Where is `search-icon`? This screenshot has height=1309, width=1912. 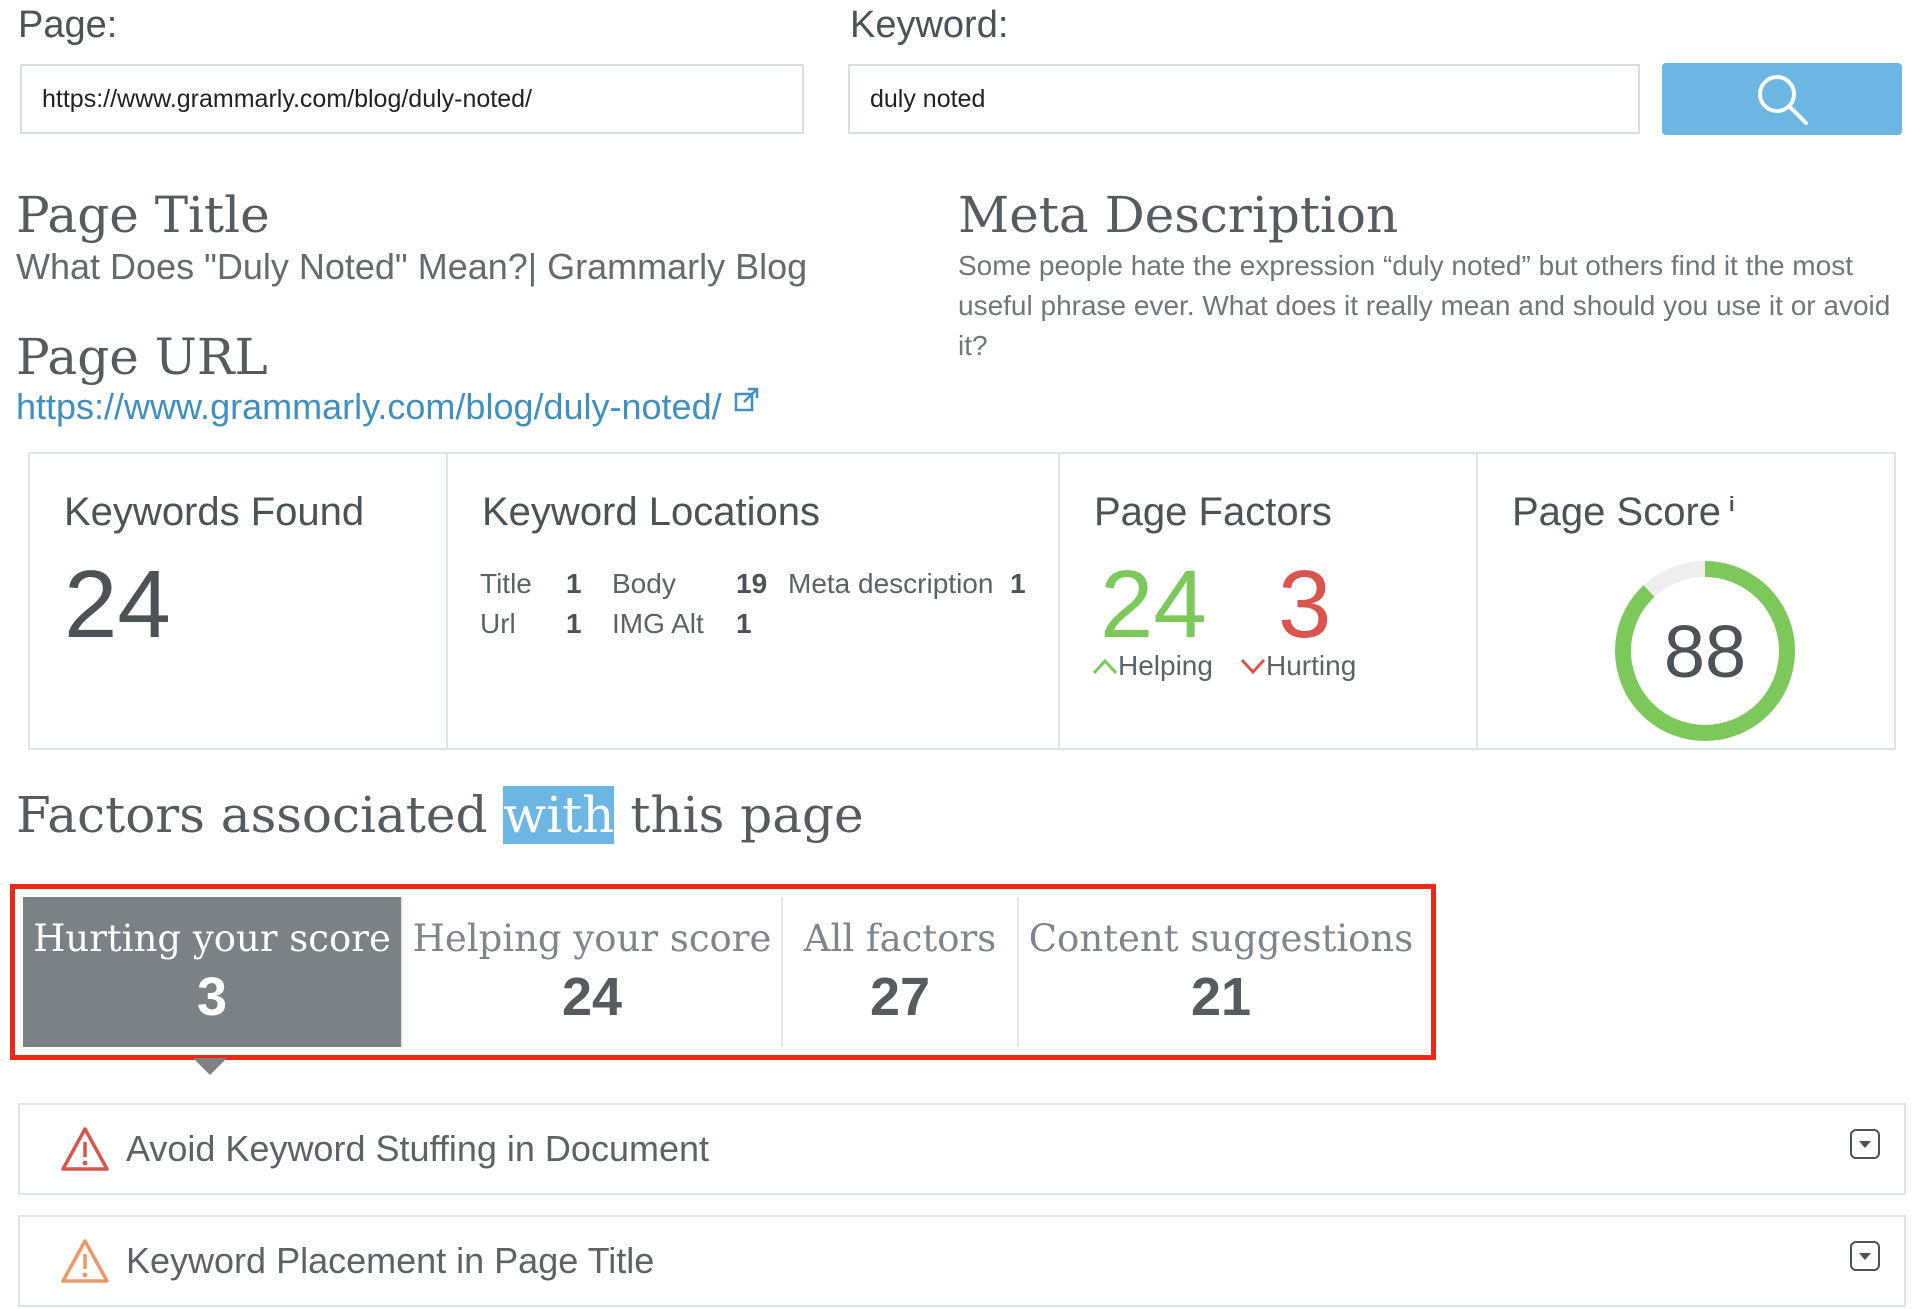
search-icon is located at coordinates (1782, 99).